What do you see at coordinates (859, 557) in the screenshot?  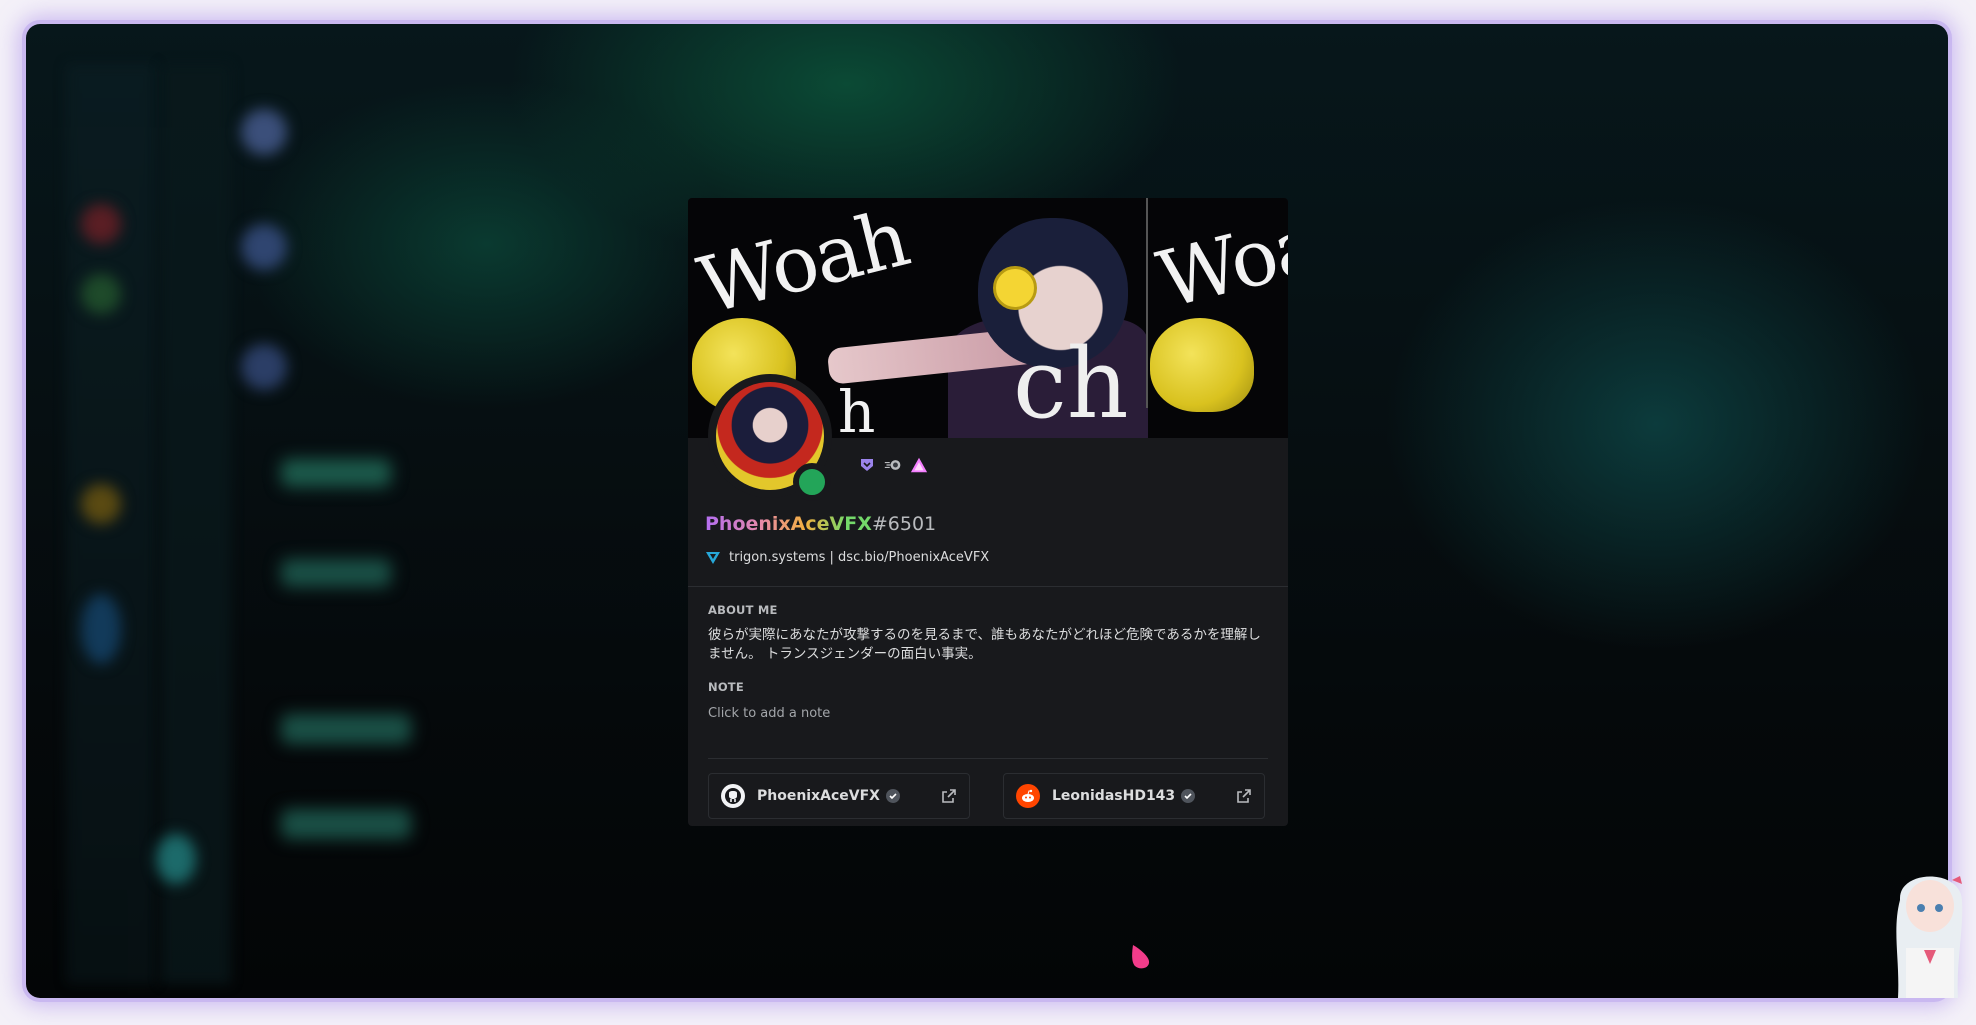 I see `custom-status-text: trigon.systems | dsc.bio/PhoenixAceVFX` at bounding box center [859, 557].